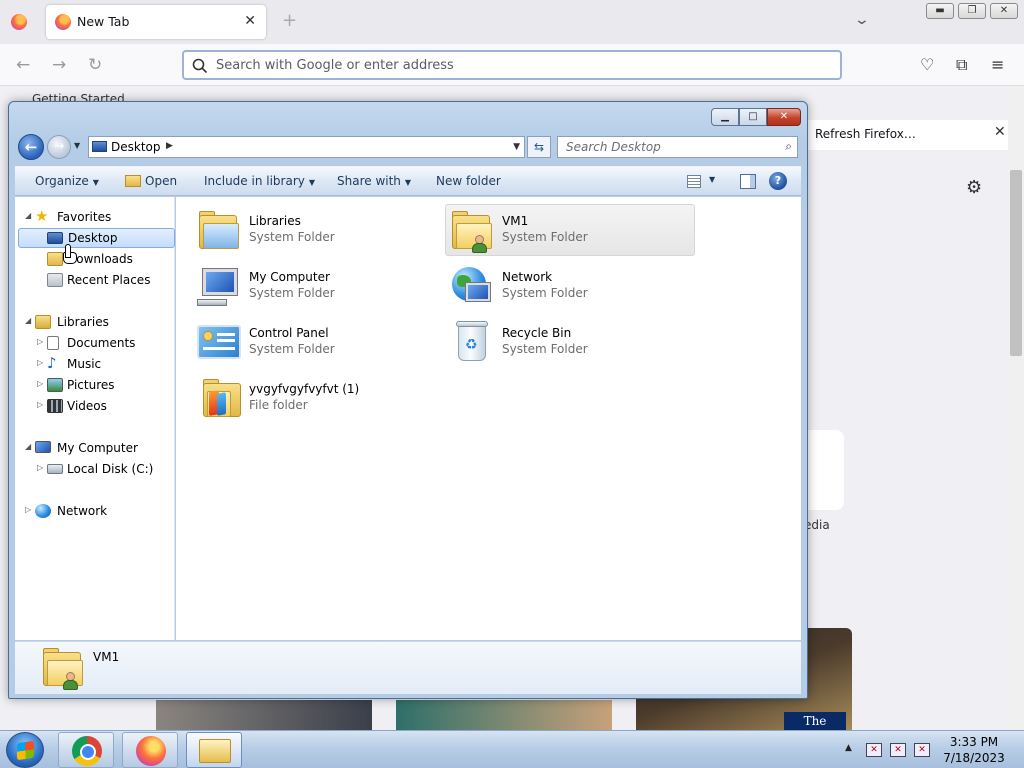 The width and height of the screenshot is (1024, 768). Describe the element at coordinates (219, 287) in the screenshot. I see `computer-icon` at that location.